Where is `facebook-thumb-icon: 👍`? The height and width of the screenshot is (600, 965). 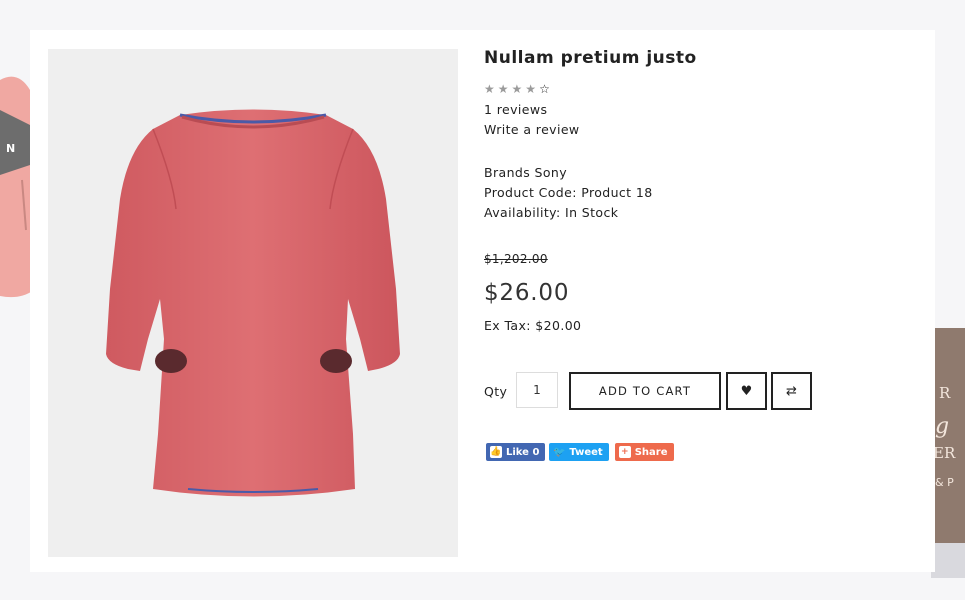 facebook-thumb-icon: 👍 is located at coordinates (496, 452).